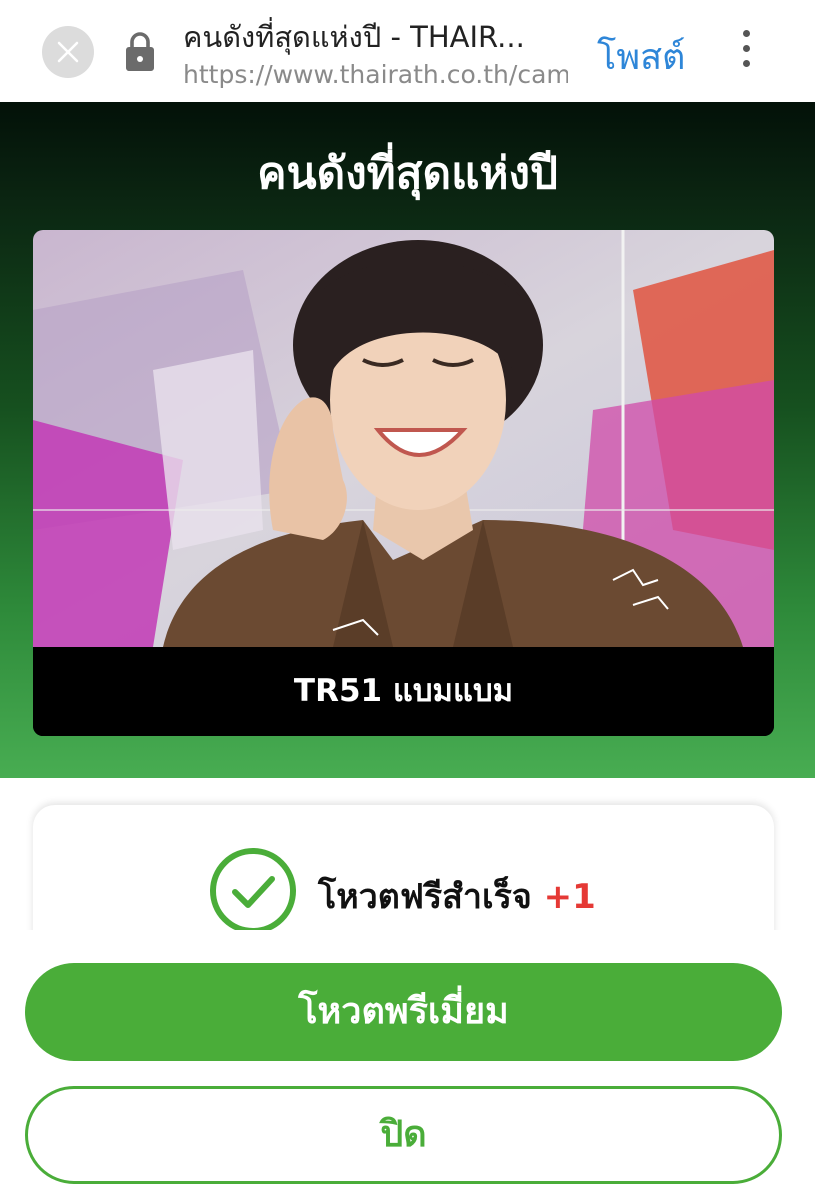 This screenshot has height=1200, width=815. What do you see at coordinates (403, 1012) in the screenshot?
I see `premium-vote-button: โหวตพรีเมี่ยม` at bounding box center [403, 1012].